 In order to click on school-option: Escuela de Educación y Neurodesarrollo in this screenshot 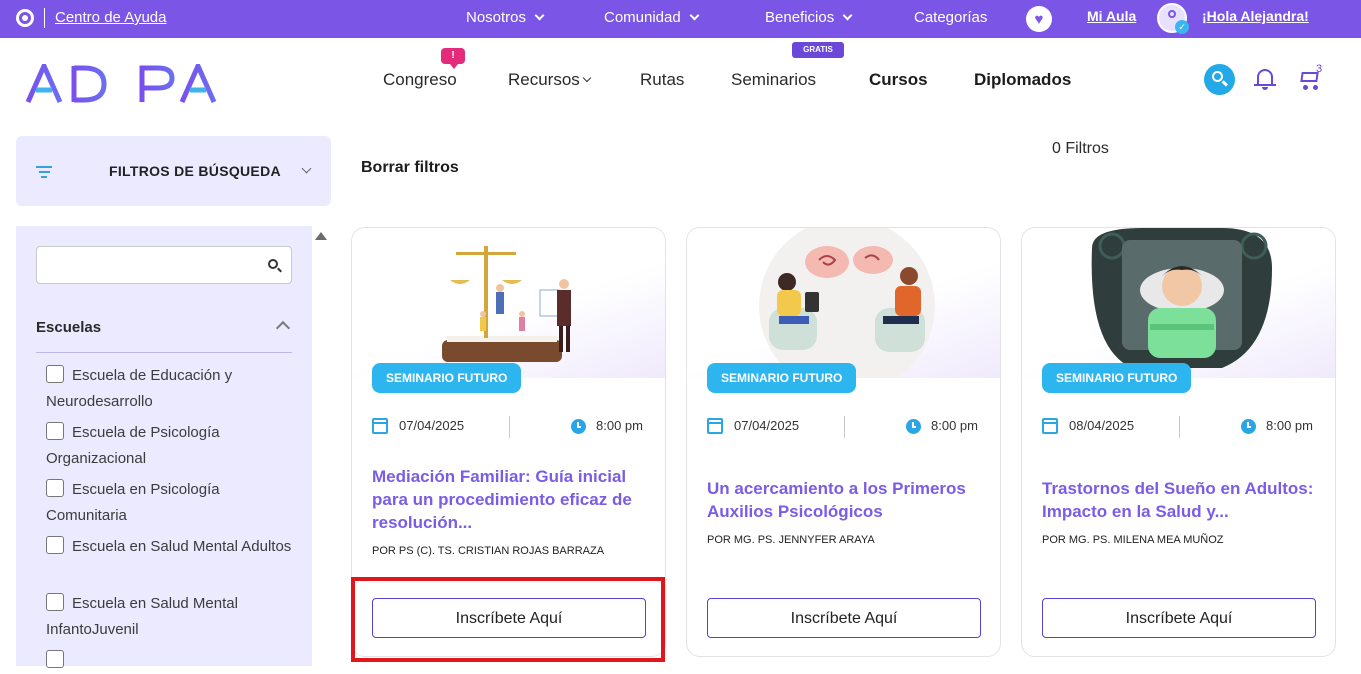, I will do `click(171, 389)`.